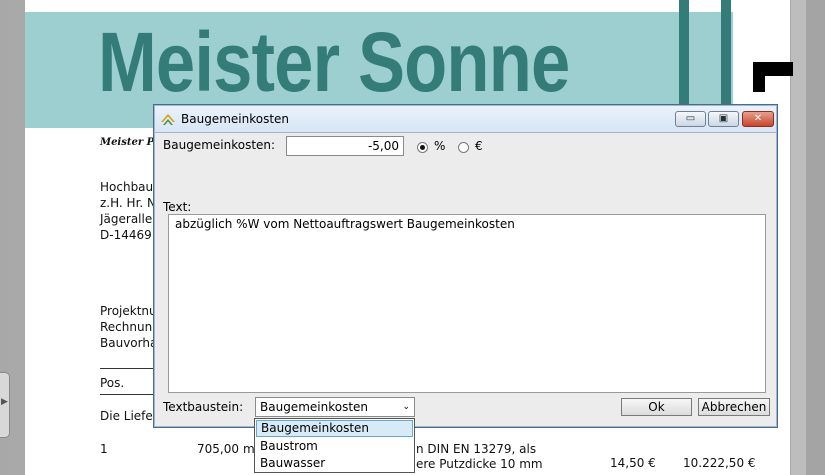 The height and width of the screenshot is (475, 825). What do you see at coordinates (479, 146) in the screenshot?
I see `radio-euro-label: €` at bounding box center [479, 146].